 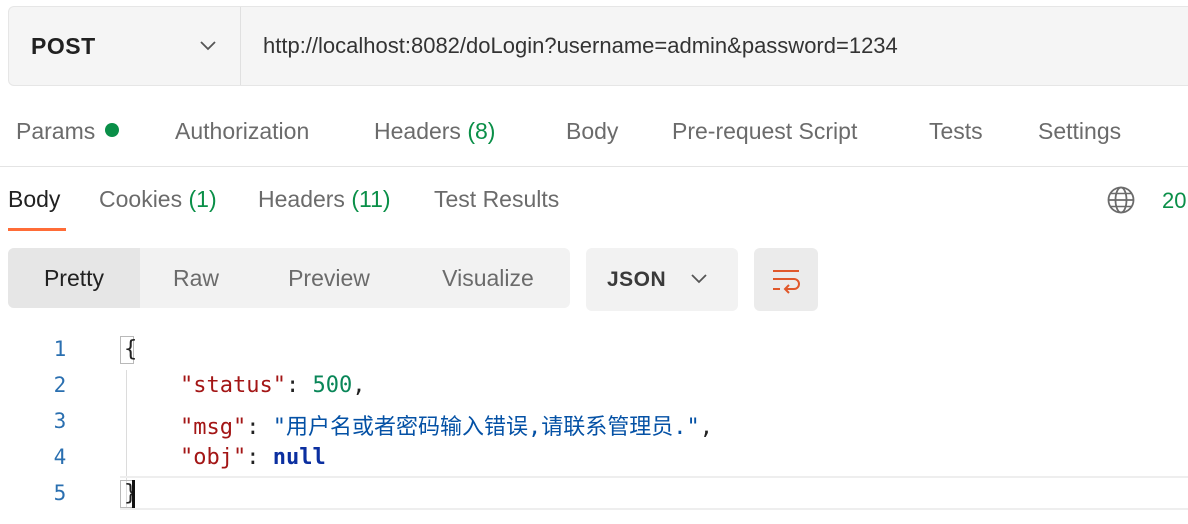 I want to click on response-tab-cookies: Cookies (1), so click(x=158, y=199).